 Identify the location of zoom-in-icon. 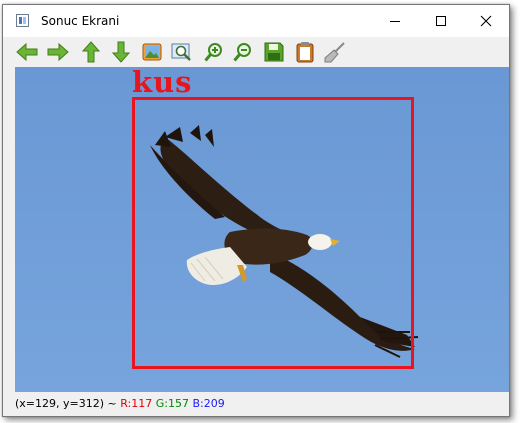
(213, 52).